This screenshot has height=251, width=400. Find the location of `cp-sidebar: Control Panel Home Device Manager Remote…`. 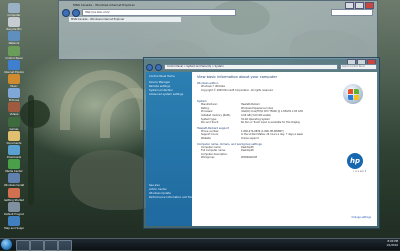

cp-sidebar: Control Panel Home Device Manager Remote… is located at coordinates (169, 149).